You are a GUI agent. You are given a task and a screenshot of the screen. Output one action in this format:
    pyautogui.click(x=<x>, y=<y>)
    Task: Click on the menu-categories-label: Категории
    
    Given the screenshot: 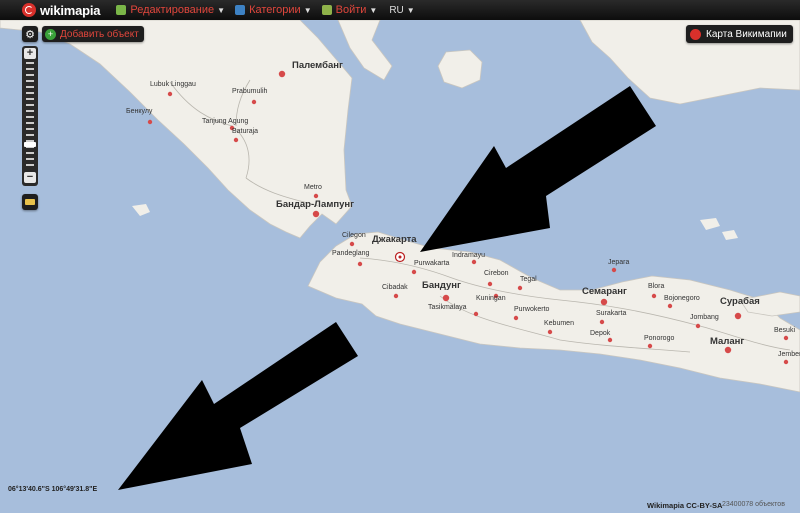 What is the action you would take?
    pyautogui.click(x=275, y=10)
    